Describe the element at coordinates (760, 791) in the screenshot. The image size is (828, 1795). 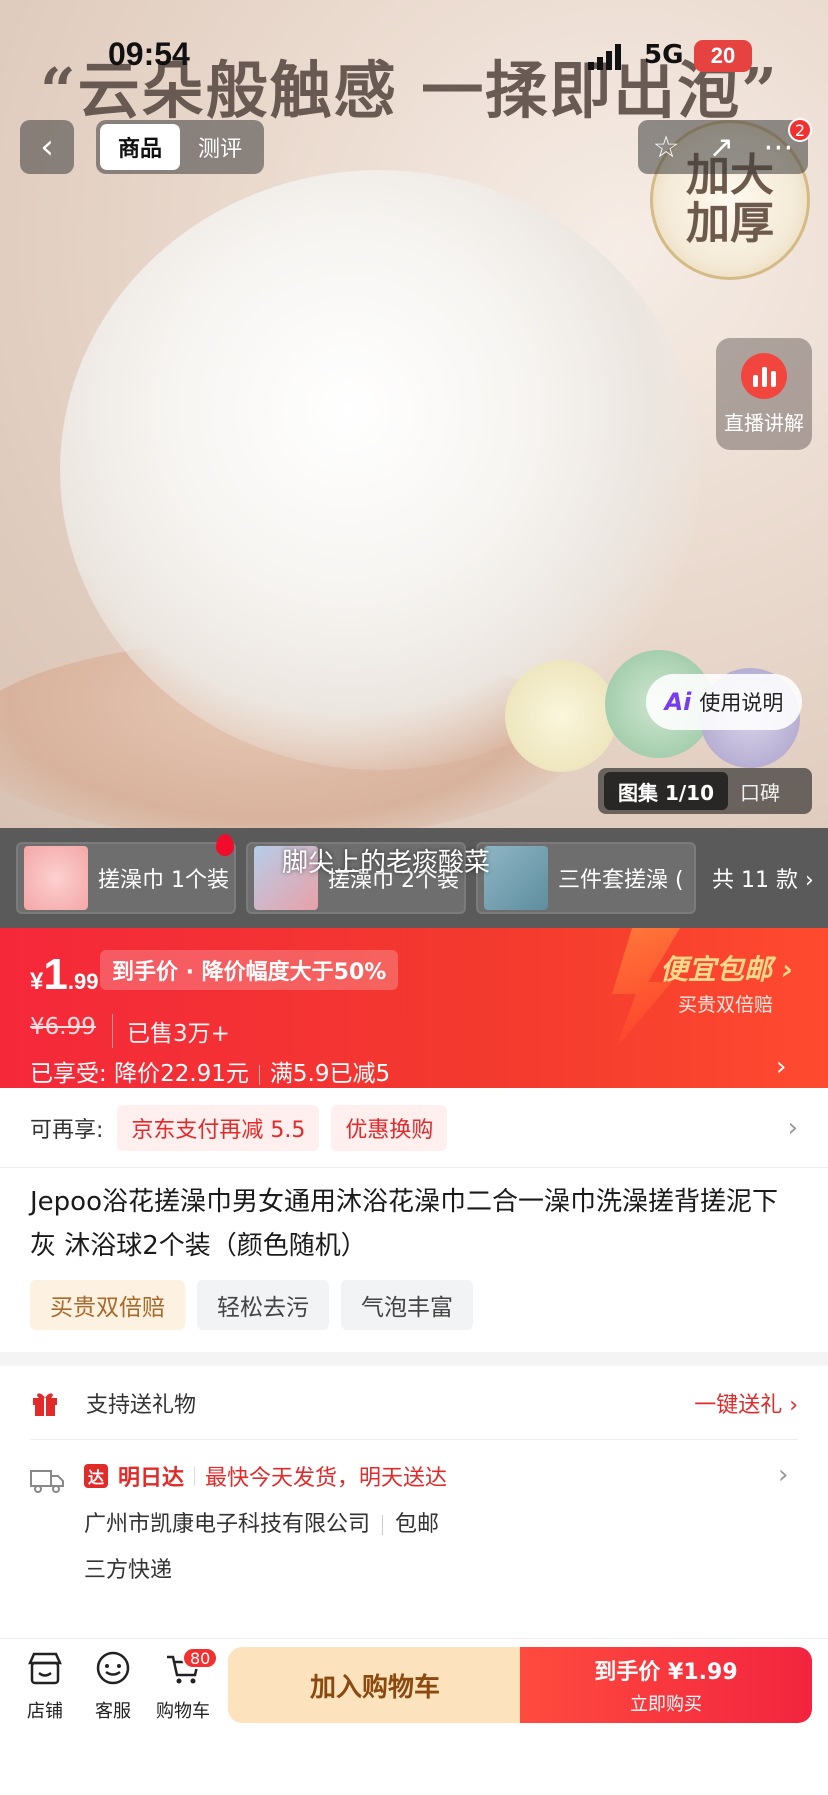
I see `reviews-tab: 口碑` at that location.